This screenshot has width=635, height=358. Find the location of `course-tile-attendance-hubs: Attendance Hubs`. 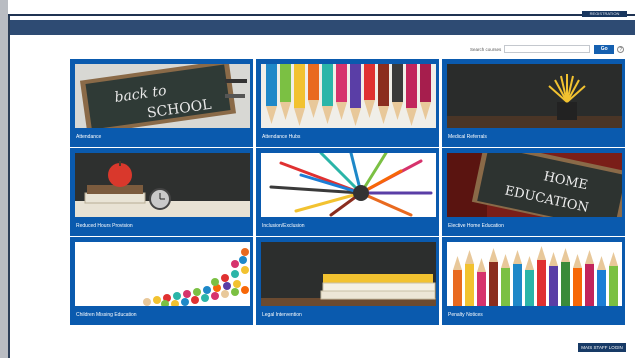

course-tile-attendance-hubs: Attendance Hubs is located at coordinates (347, 103).